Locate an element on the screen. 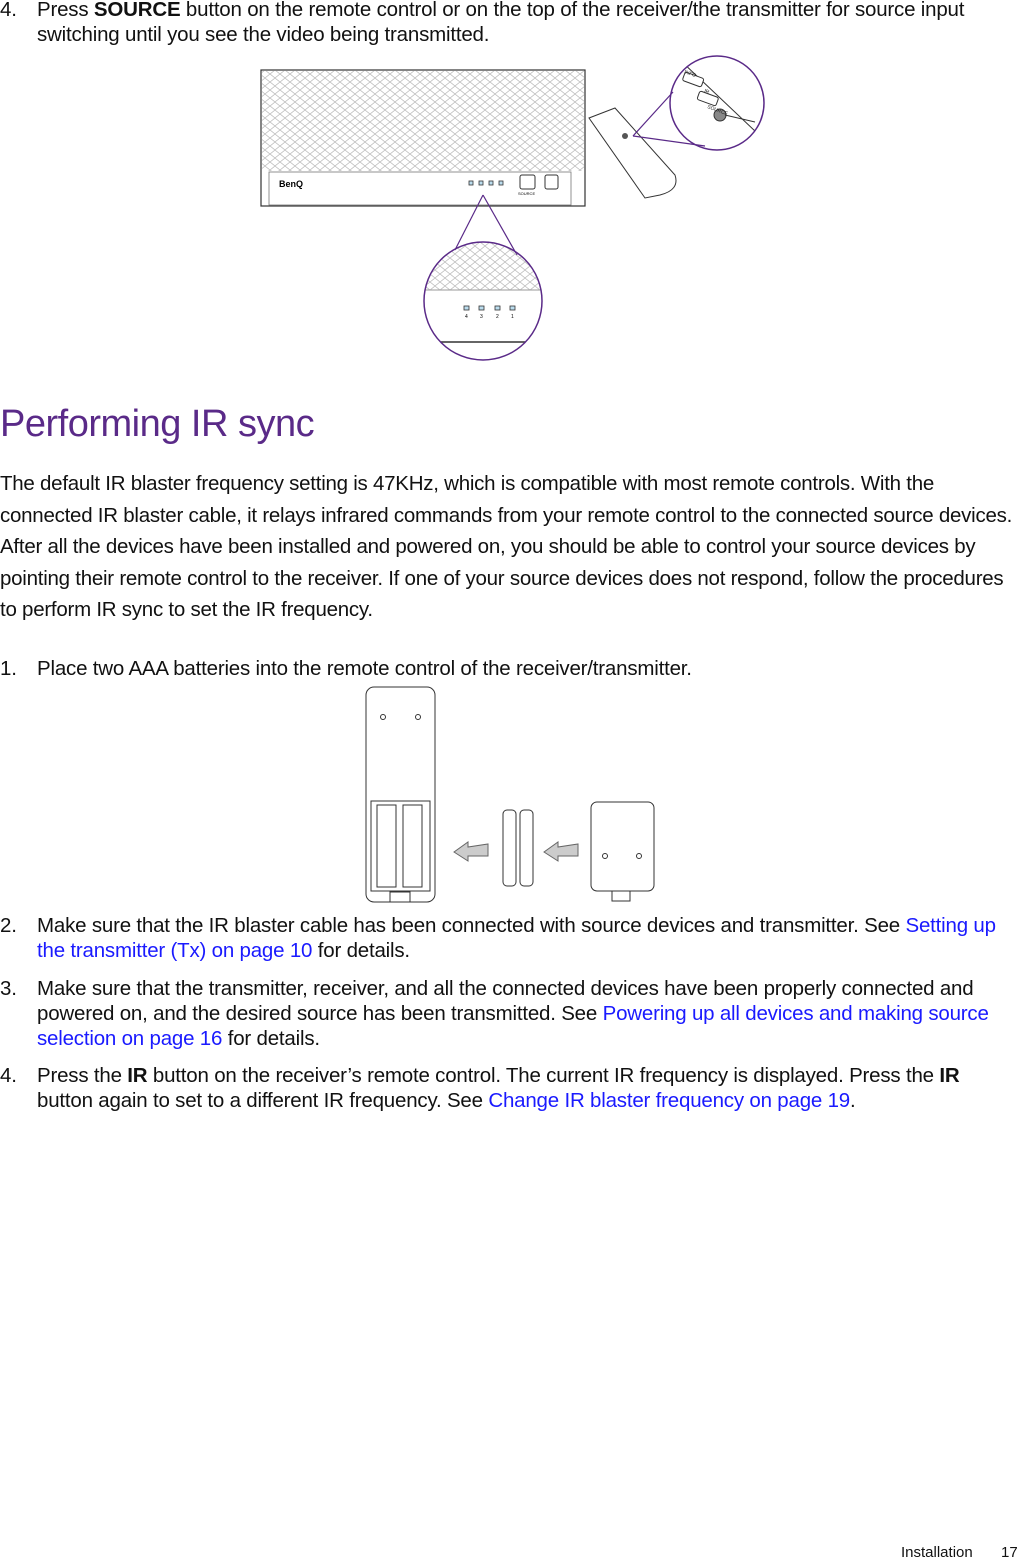 The image size is (1018, 1561). source-label: SOURCE is located at coordinates (526, 193).